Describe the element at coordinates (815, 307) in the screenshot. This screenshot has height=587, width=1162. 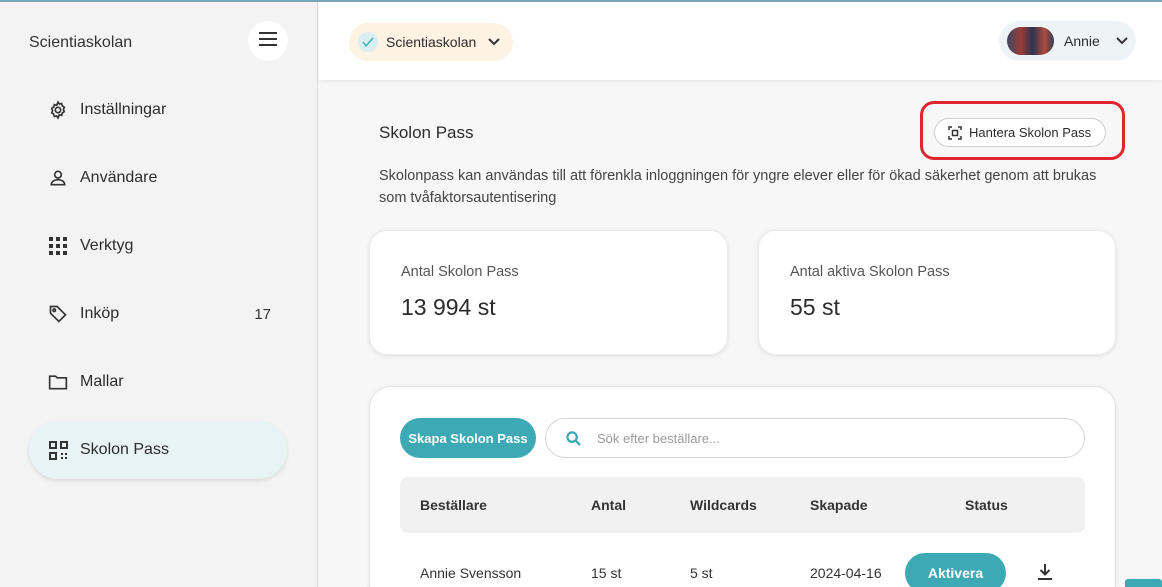
I see `stat-value: 55 st` at that location.